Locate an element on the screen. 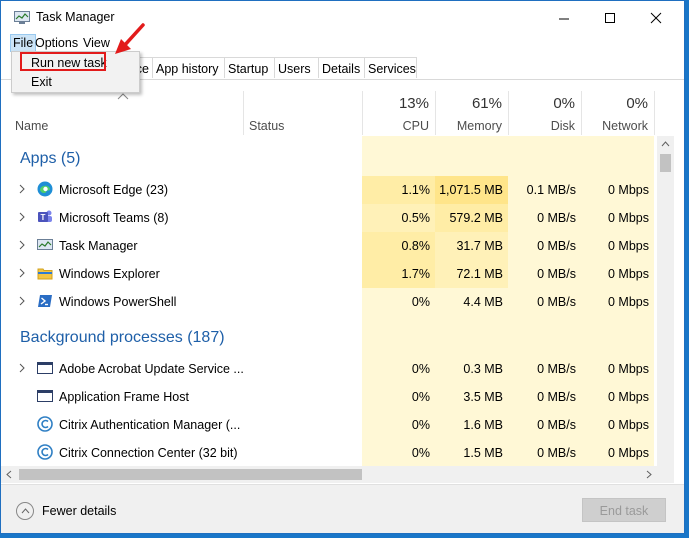 The width and height of the screenshot is (689, 538). footer-bar: Fewer details End task is located at coordinates (342, 508).